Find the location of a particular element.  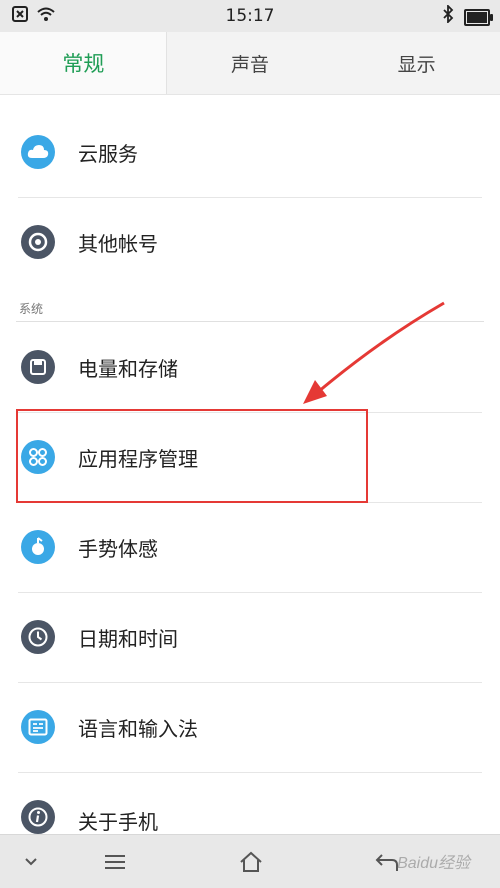

list-item-label: 关于手机 is located at coordinates (118, 822).